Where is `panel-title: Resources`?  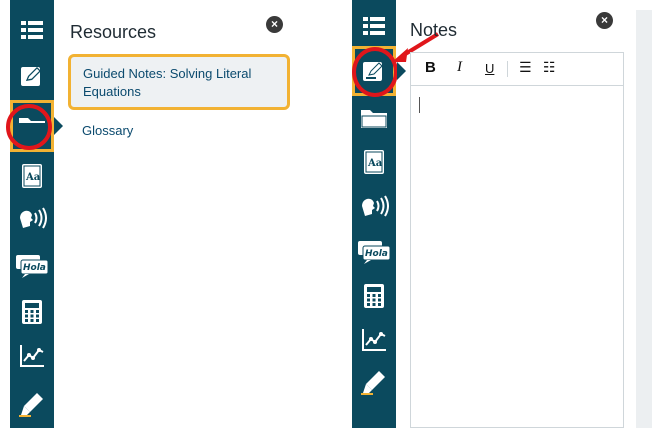 panel-title: Resources is located at coordinates (113, 32).